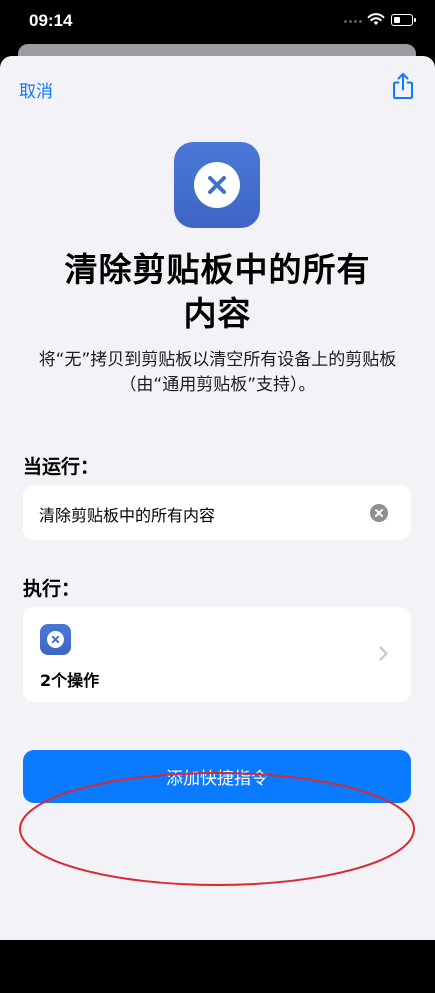 The height and width of the screenshot is (993, 435). Describe the element at coordinates (376, 19) in the screenshot. I see `wifi-icon` at that location.